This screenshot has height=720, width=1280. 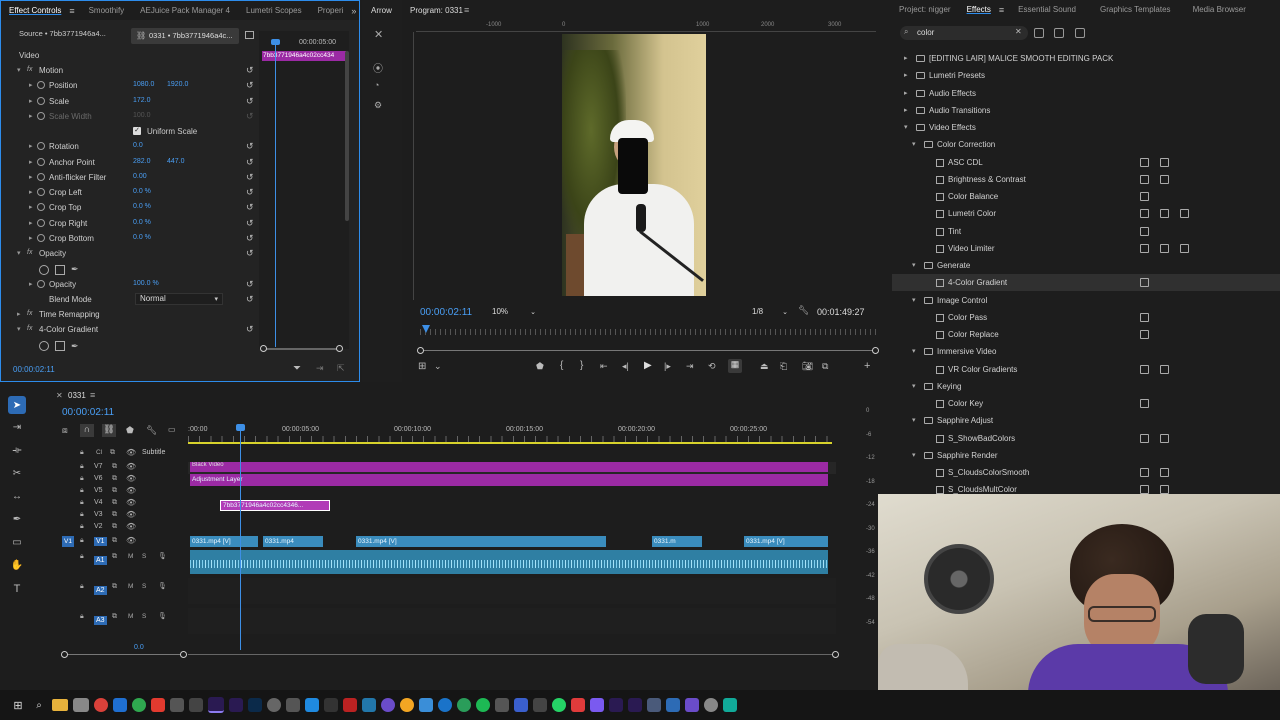 What do you see at coordinates (60, 705) in the screenshot?
I see `folder-icon` at bounding box center [60, 705].